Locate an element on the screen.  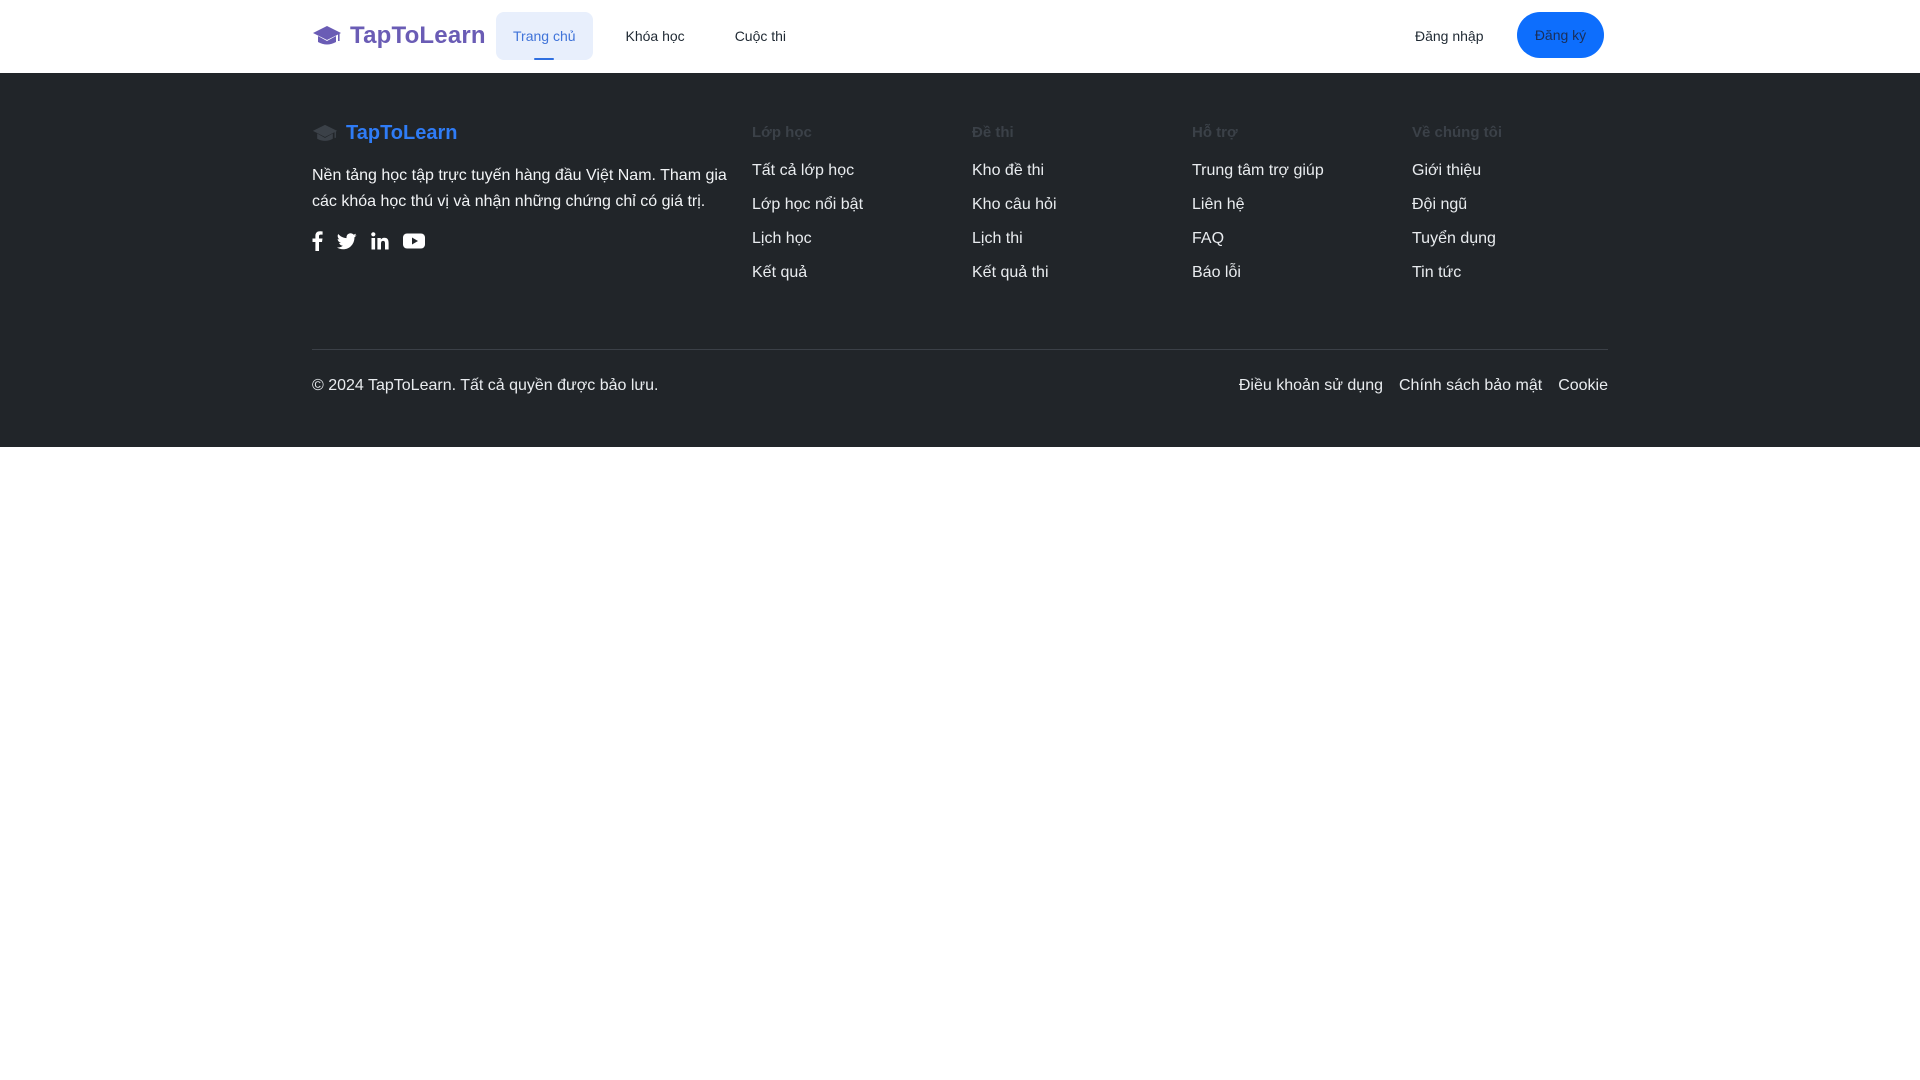
footer-link-list: Giới thiệu Đội ngũ Tuyển dụng Tin tức is located at coordinates (1457, 221).